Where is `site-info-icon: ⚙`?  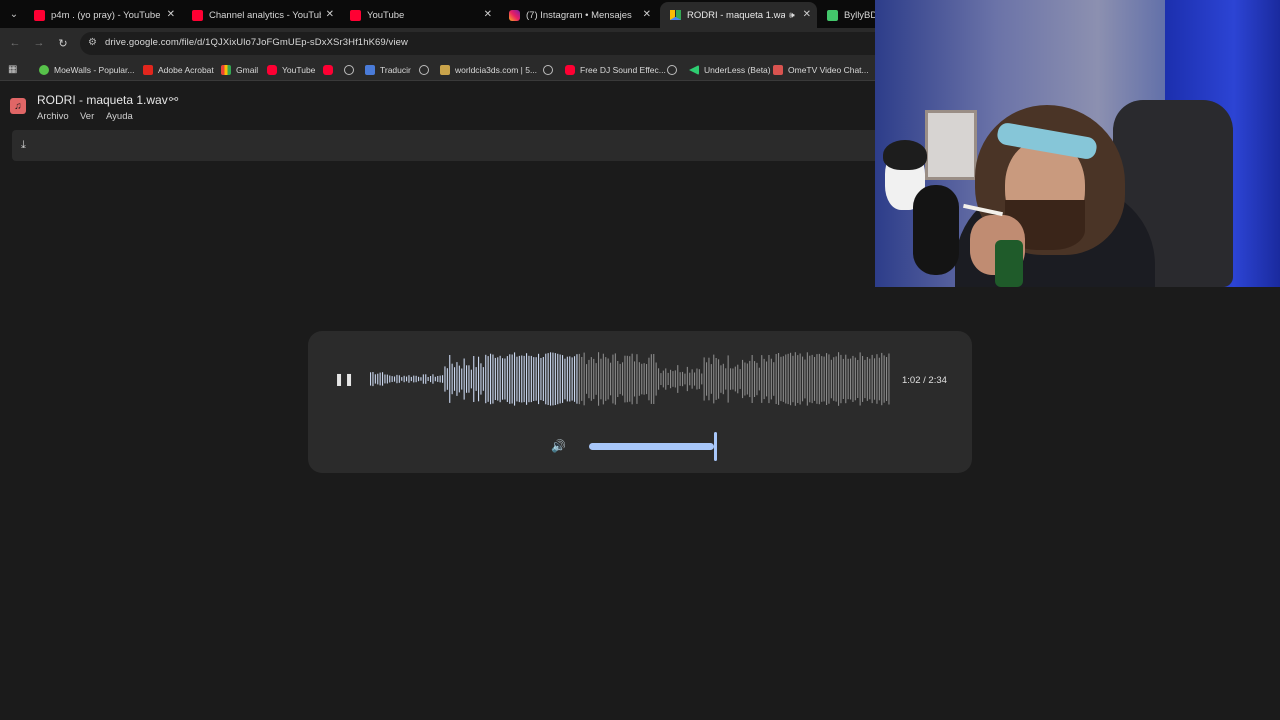
site-info-icon: ⚙ is located at coordinates (92, 42).